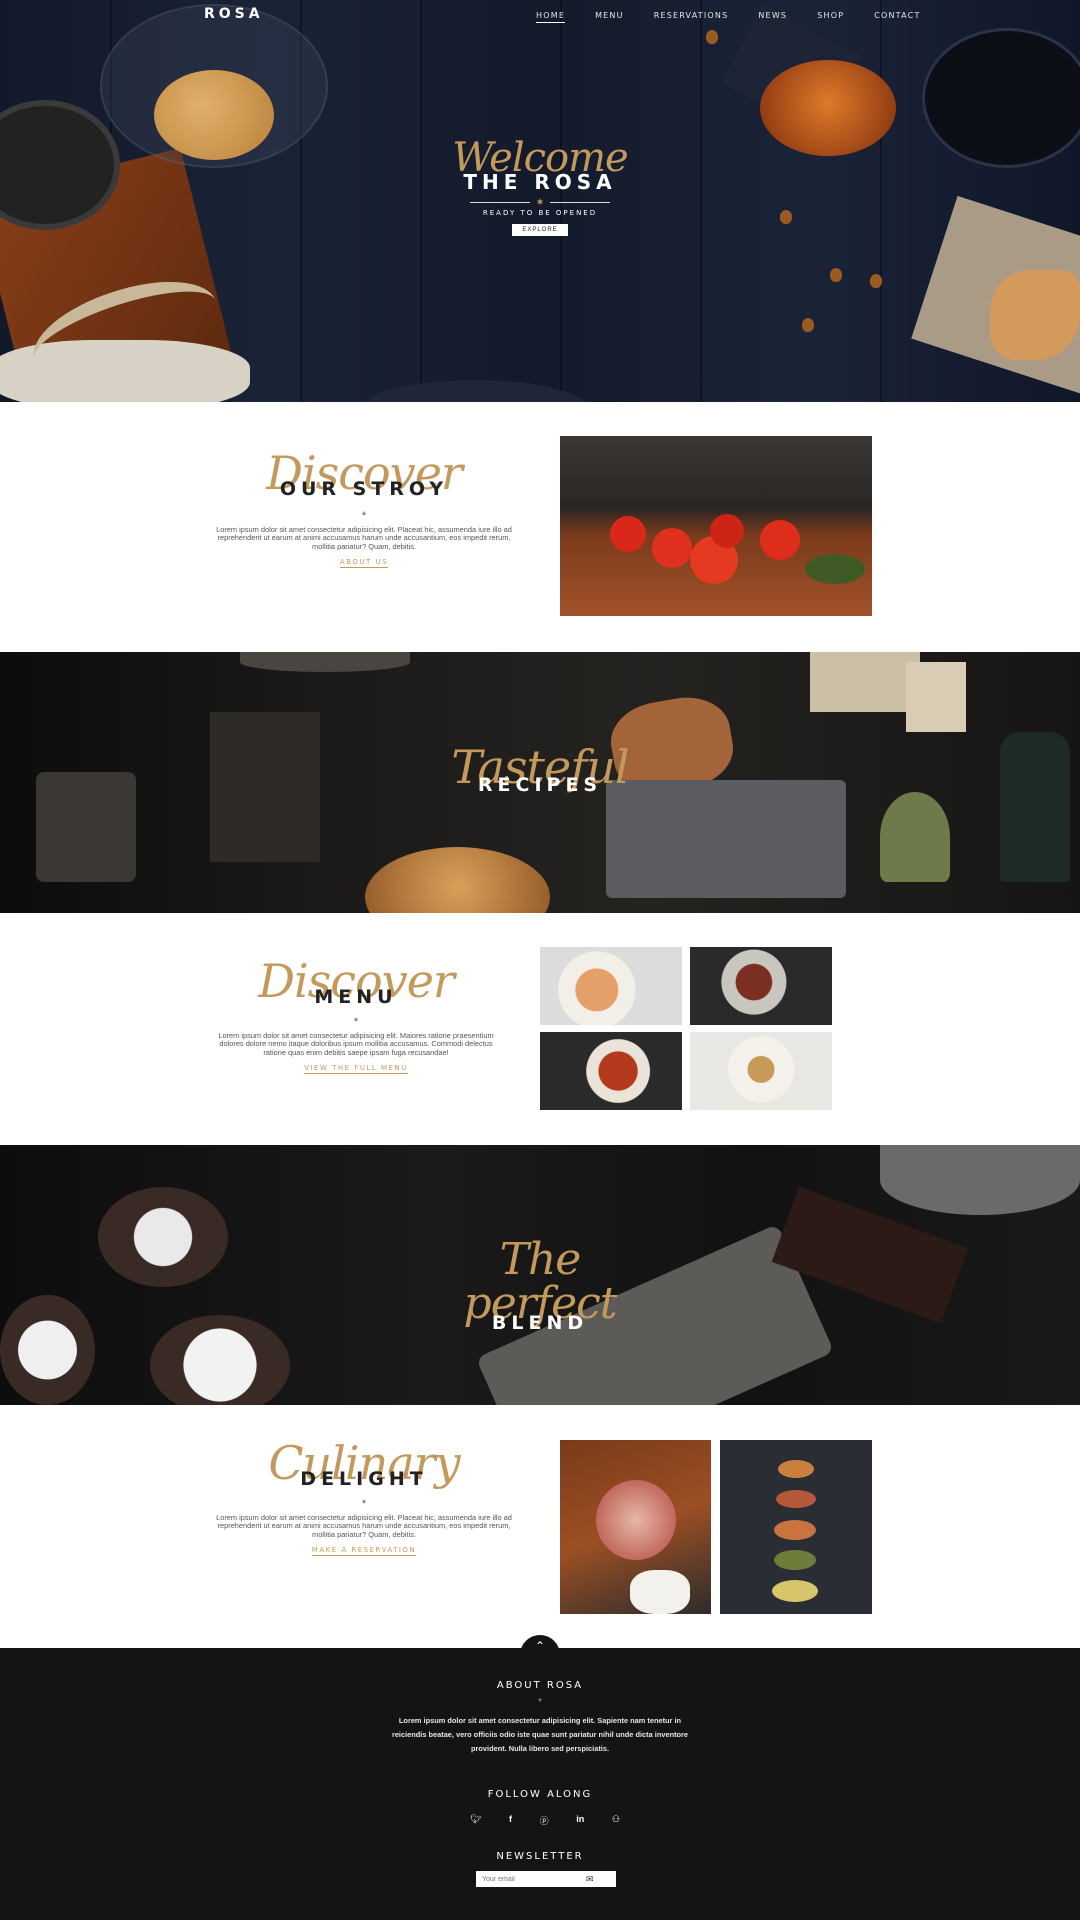 This screenshot has height=1920, width=1080. What do you see at coordinates (691, 17) in the screenshot?
I see `nav-item-reservations: RESERVATIONS` at bounding box center [691, 17].